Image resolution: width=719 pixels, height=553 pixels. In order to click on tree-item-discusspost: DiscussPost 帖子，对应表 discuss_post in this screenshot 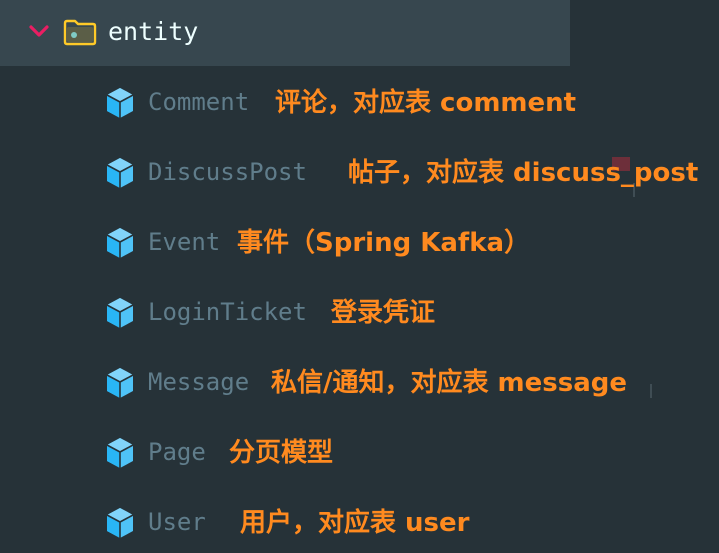, I will do `click(359, 172)`.